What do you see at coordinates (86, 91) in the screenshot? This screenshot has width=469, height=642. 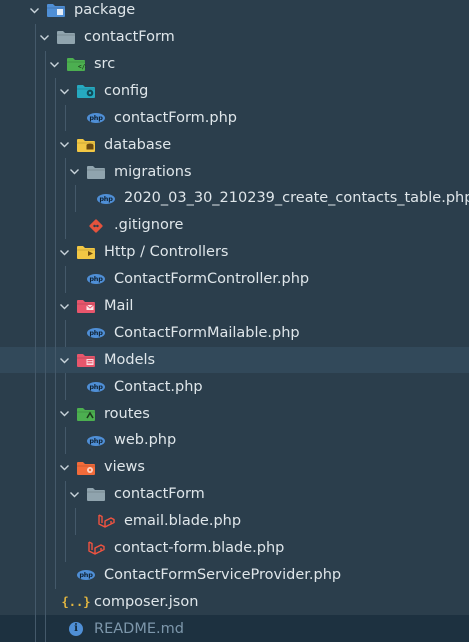 I see `folder-config-icon` at bounding box center [86, 91].